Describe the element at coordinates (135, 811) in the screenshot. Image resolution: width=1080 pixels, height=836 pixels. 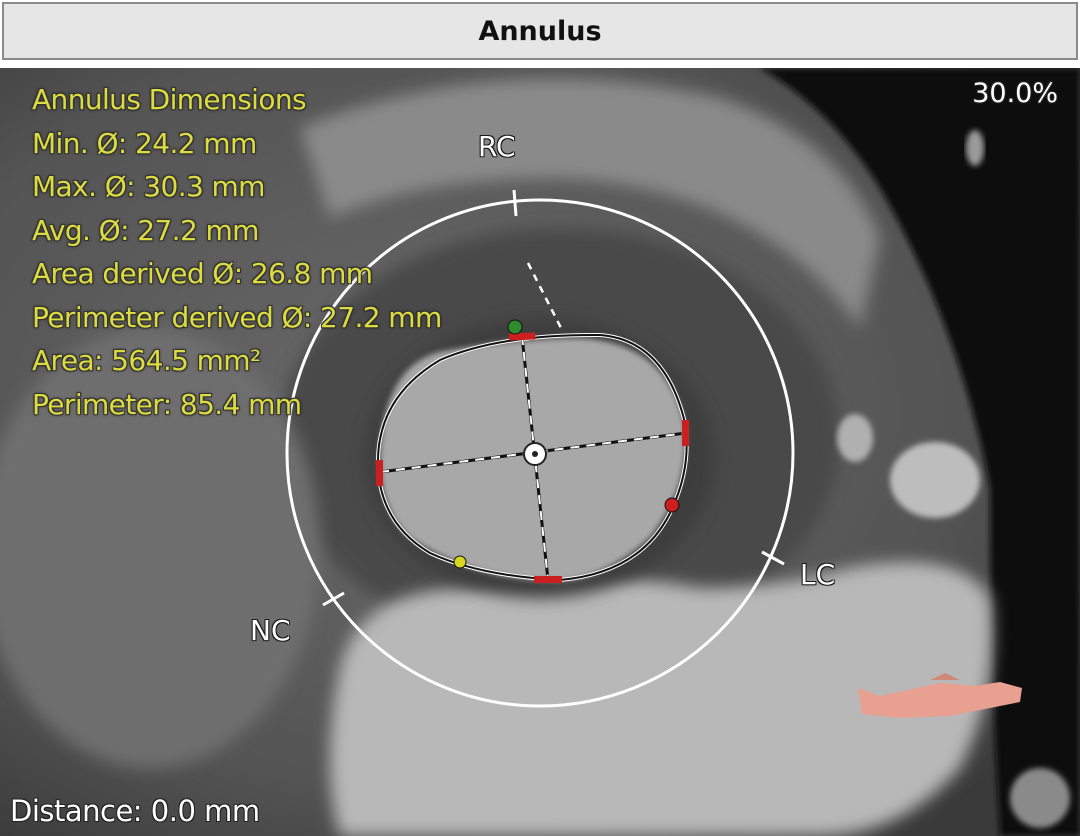
I see `distance-readout: Distance: 0.0 mm` at that location.